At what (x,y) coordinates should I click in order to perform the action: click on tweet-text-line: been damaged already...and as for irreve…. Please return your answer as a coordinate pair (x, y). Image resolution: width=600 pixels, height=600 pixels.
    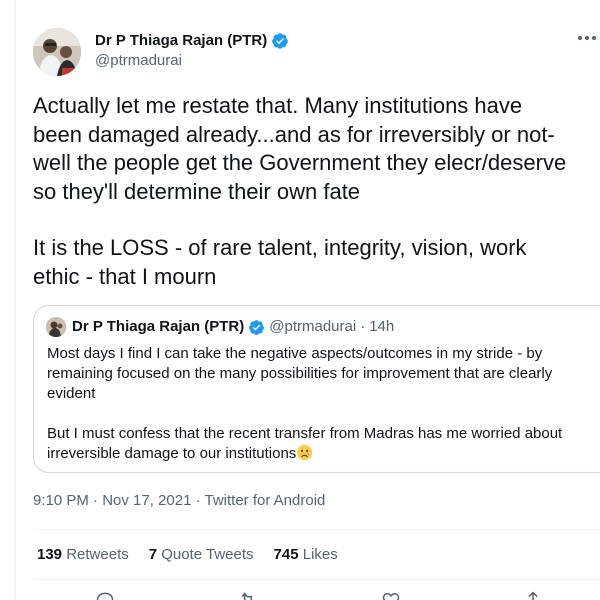
    Looking at the image, I should click on (294, 134).